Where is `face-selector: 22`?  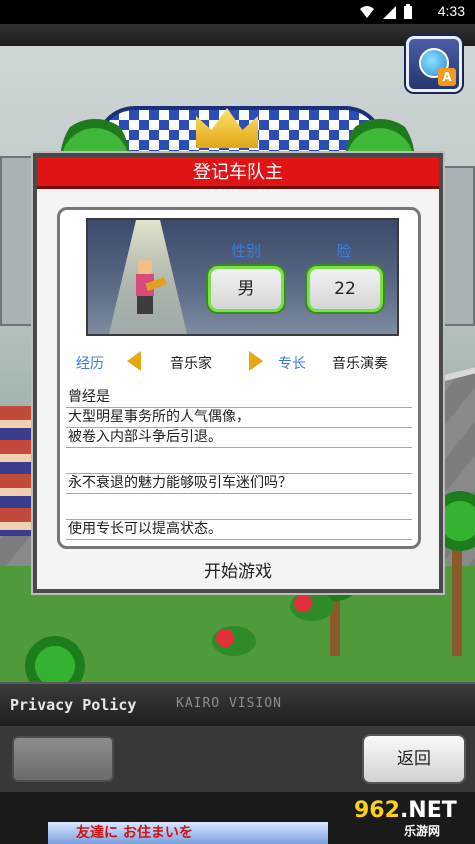 face-selector: 22 is located at coordinates (345, 289).